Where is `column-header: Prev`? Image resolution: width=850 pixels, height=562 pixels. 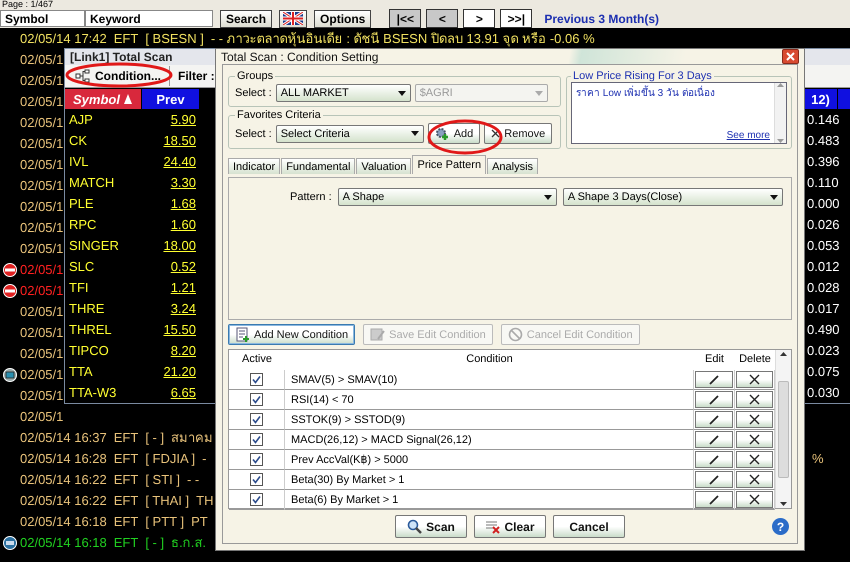
column-header: Prev is located at coordinates (171, 99).